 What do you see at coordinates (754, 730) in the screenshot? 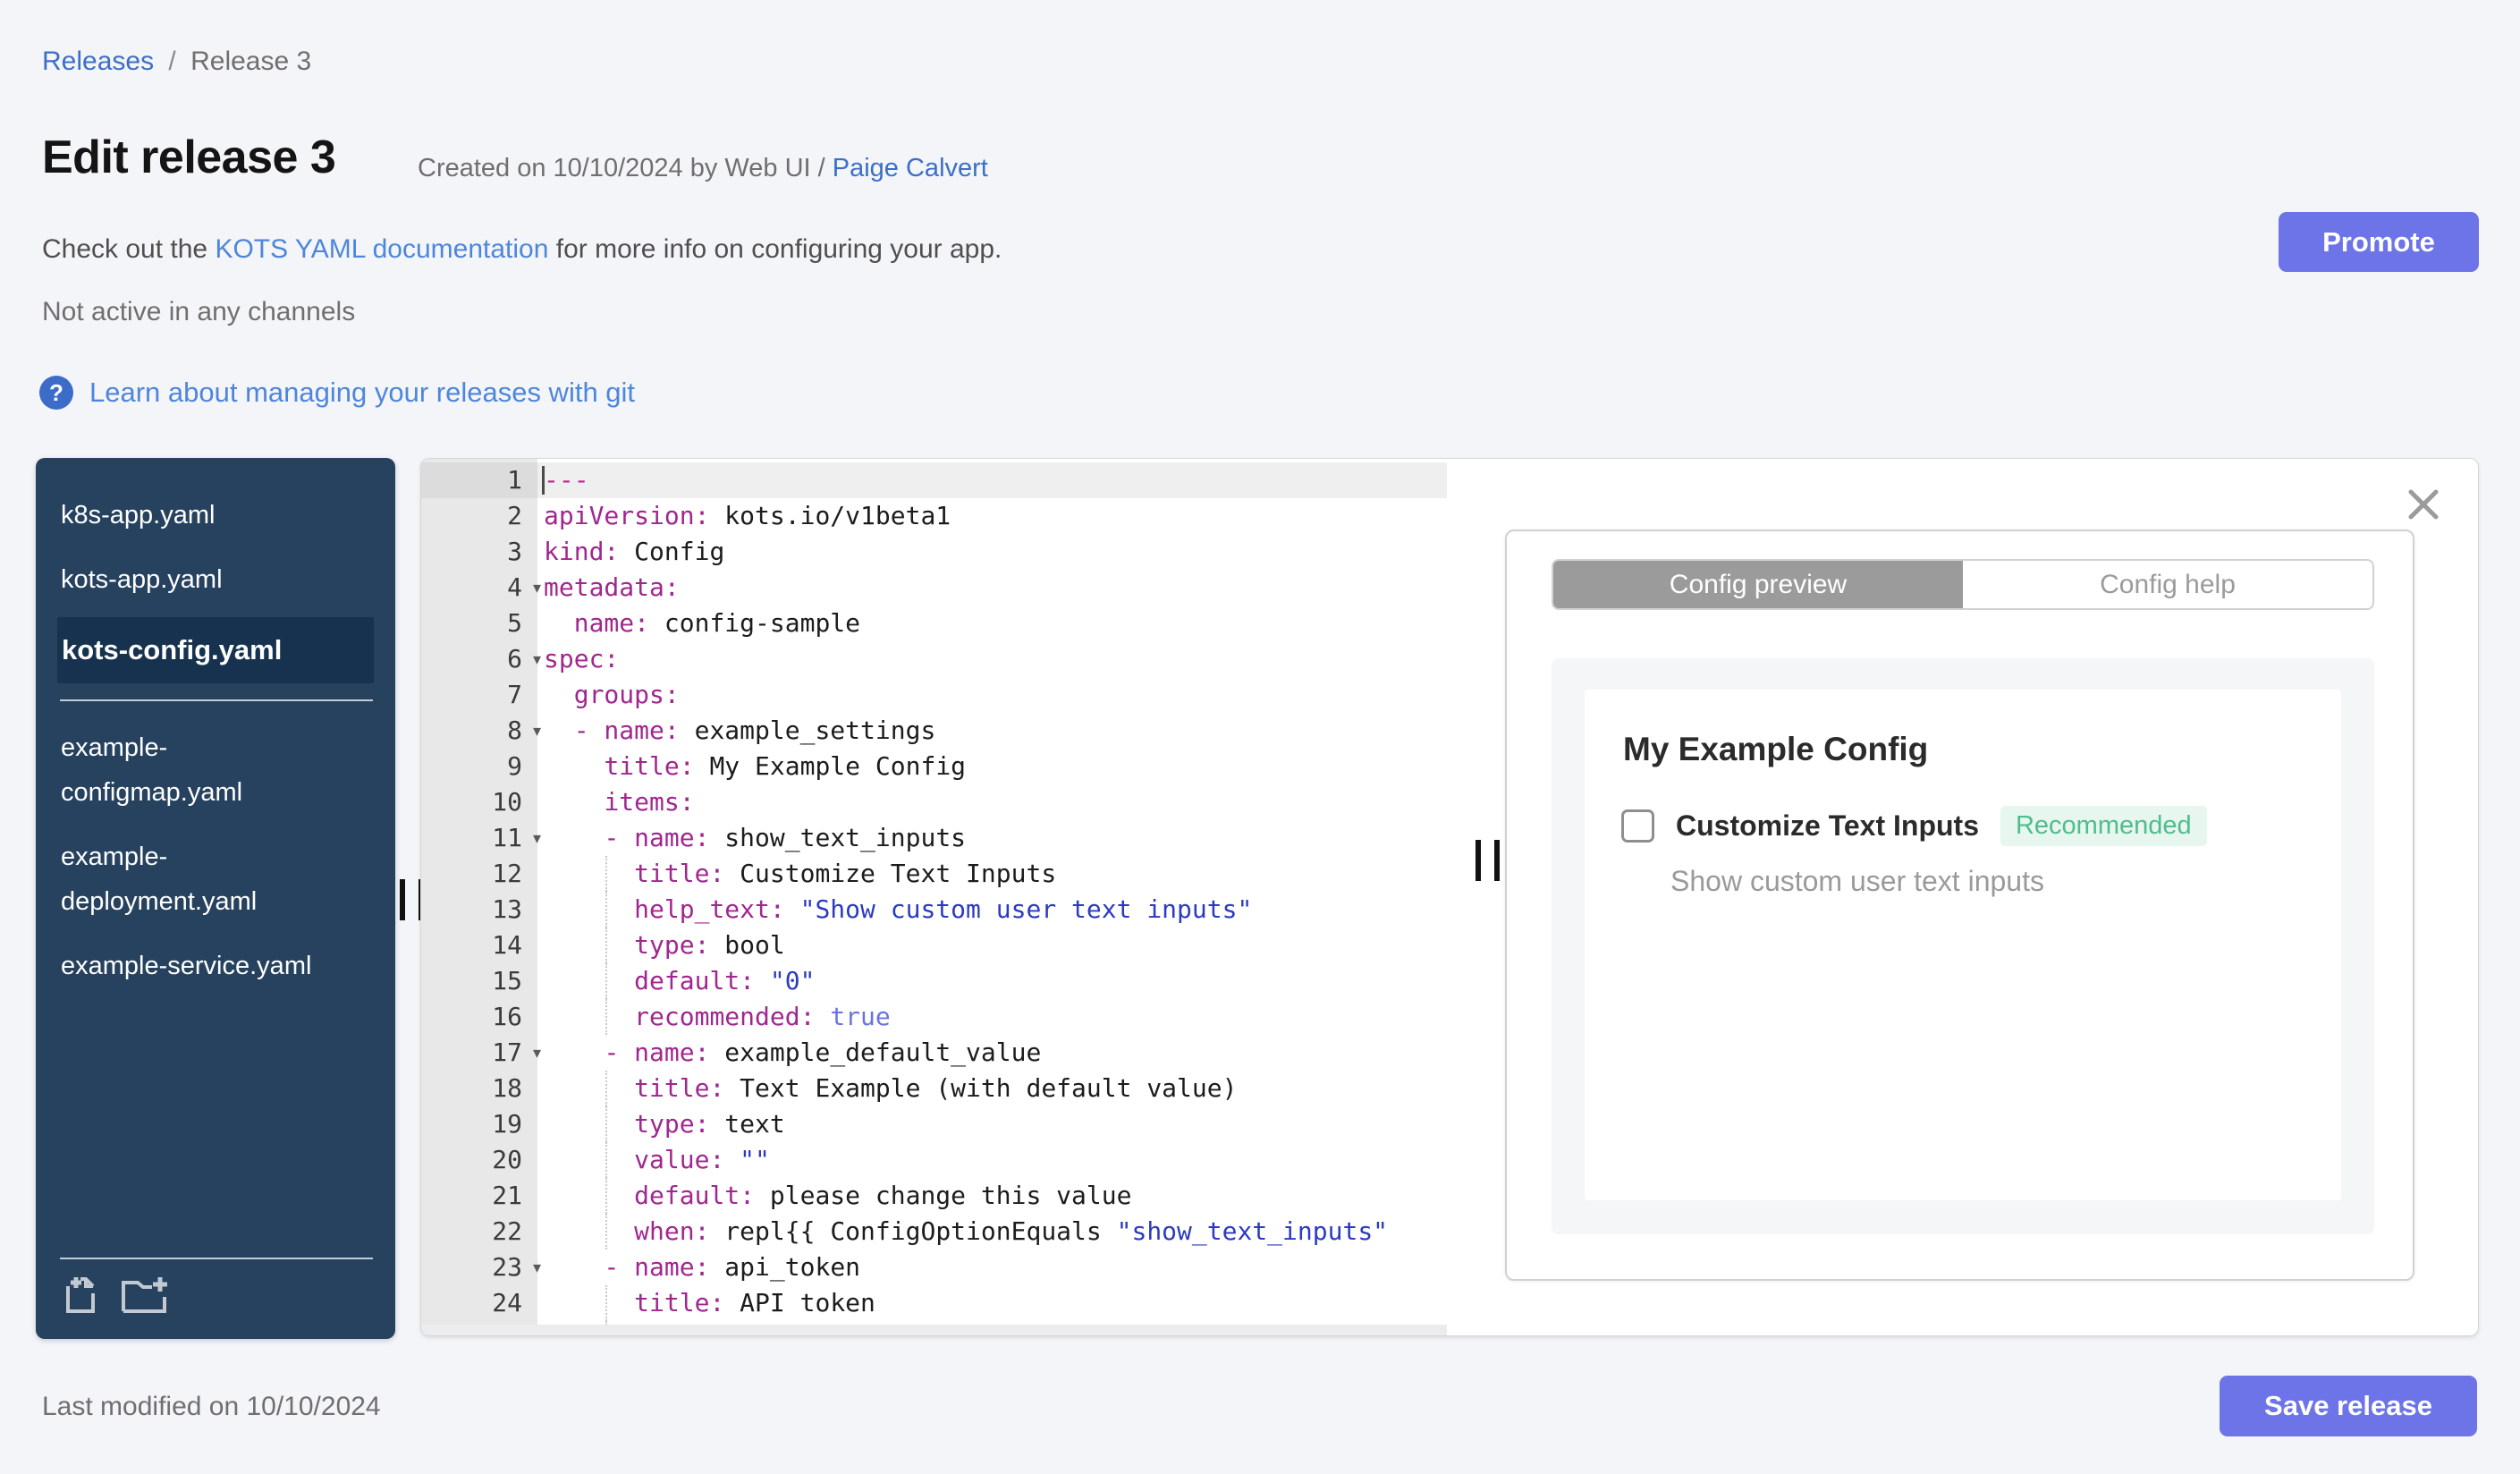
I see `code-text: - name: example_settings` at bounding box center [754, 730].